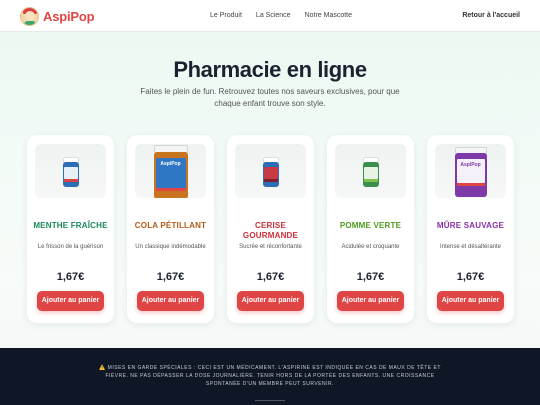 This screenshot has width=540, height=405. Describe the element at coordinates (470, 247) in the screenshot. I see `product-description: Intense et désaltérante` at that location.